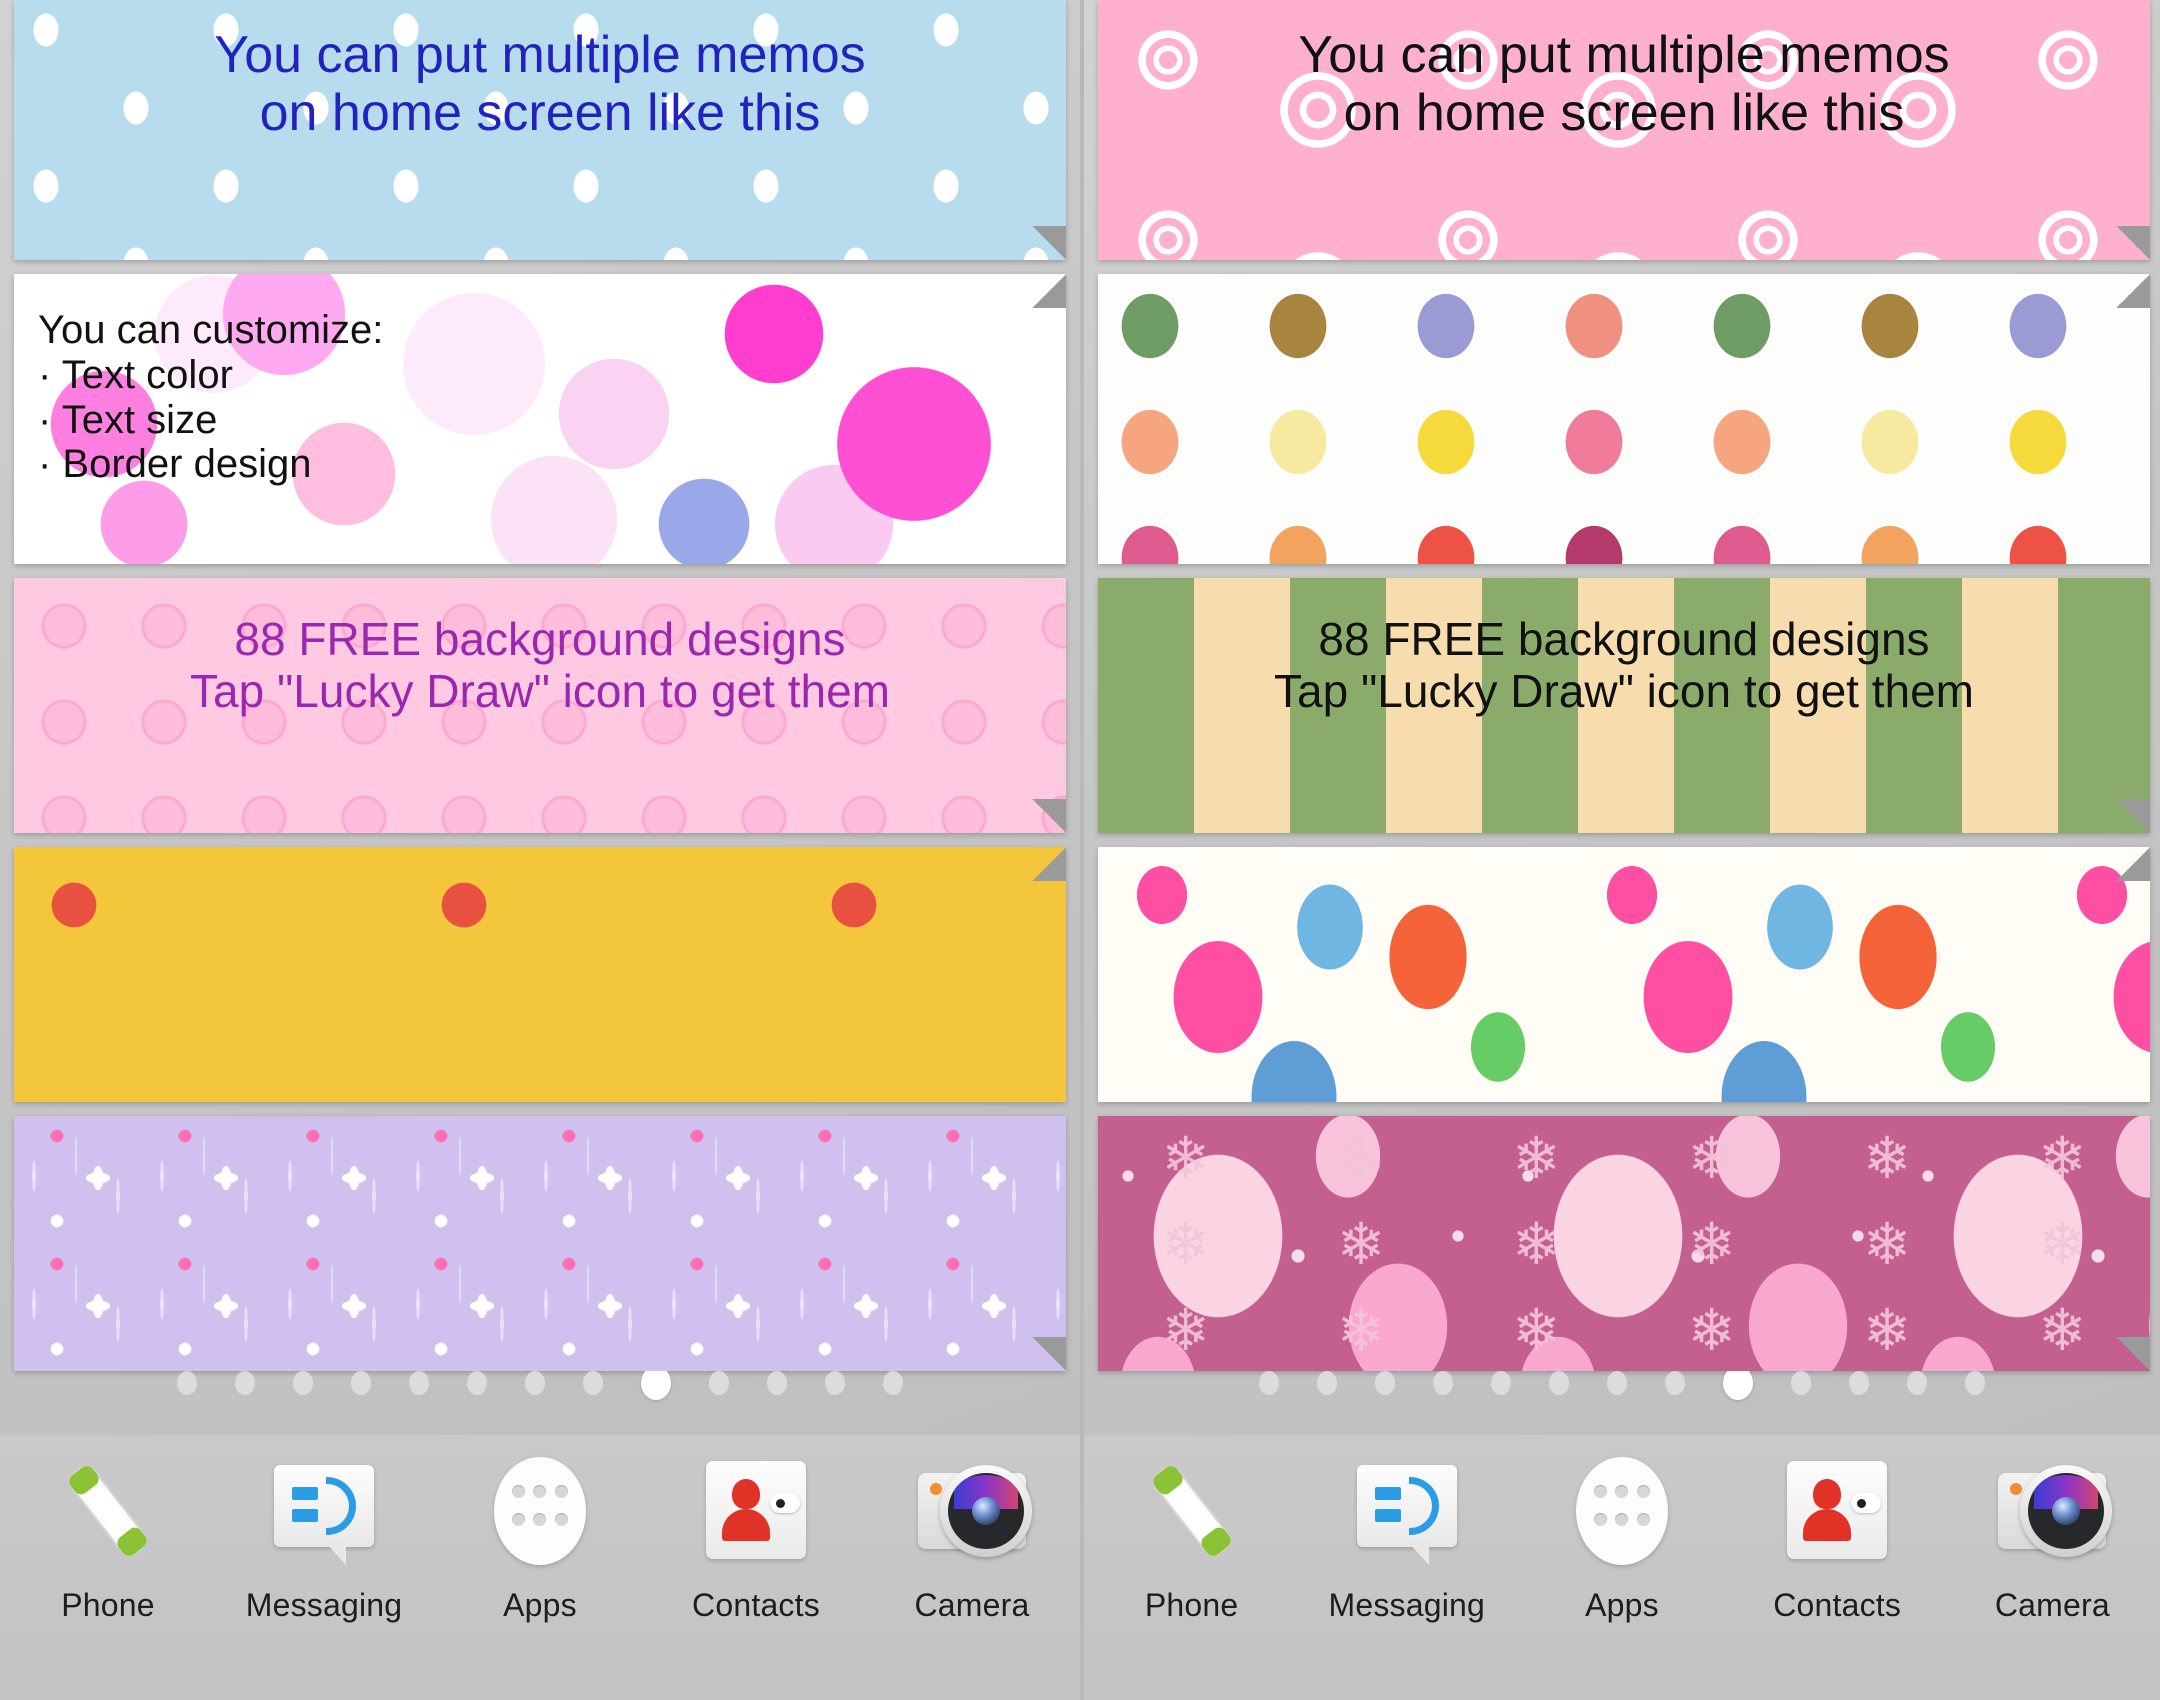  Describe the element at coordinates (1624, 882) in the screenshot. I see `memo-blank-balloons-text` at that location.